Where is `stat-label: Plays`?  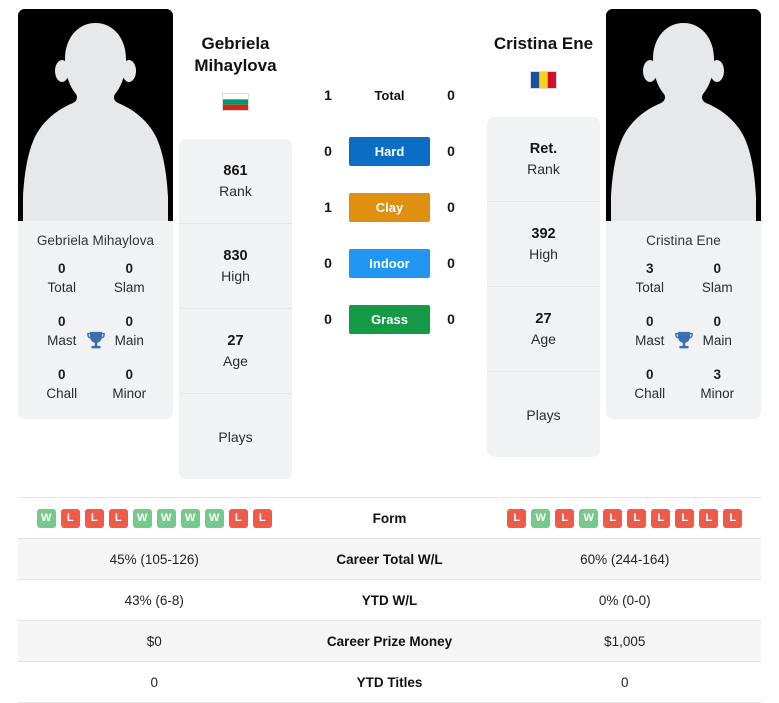 stat-label: Plays is located at coordinates (235, 436).